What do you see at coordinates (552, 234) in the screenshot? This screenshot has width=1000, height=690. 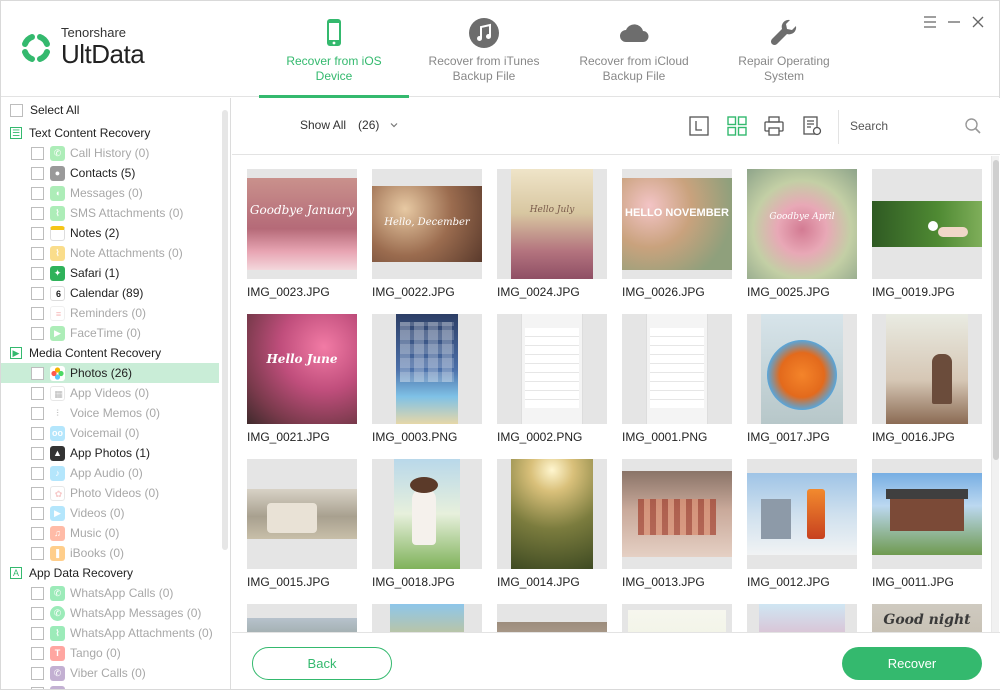 I see `photo-item: Hello July IMG_0024.JPG` at bounding box center [552, 234].